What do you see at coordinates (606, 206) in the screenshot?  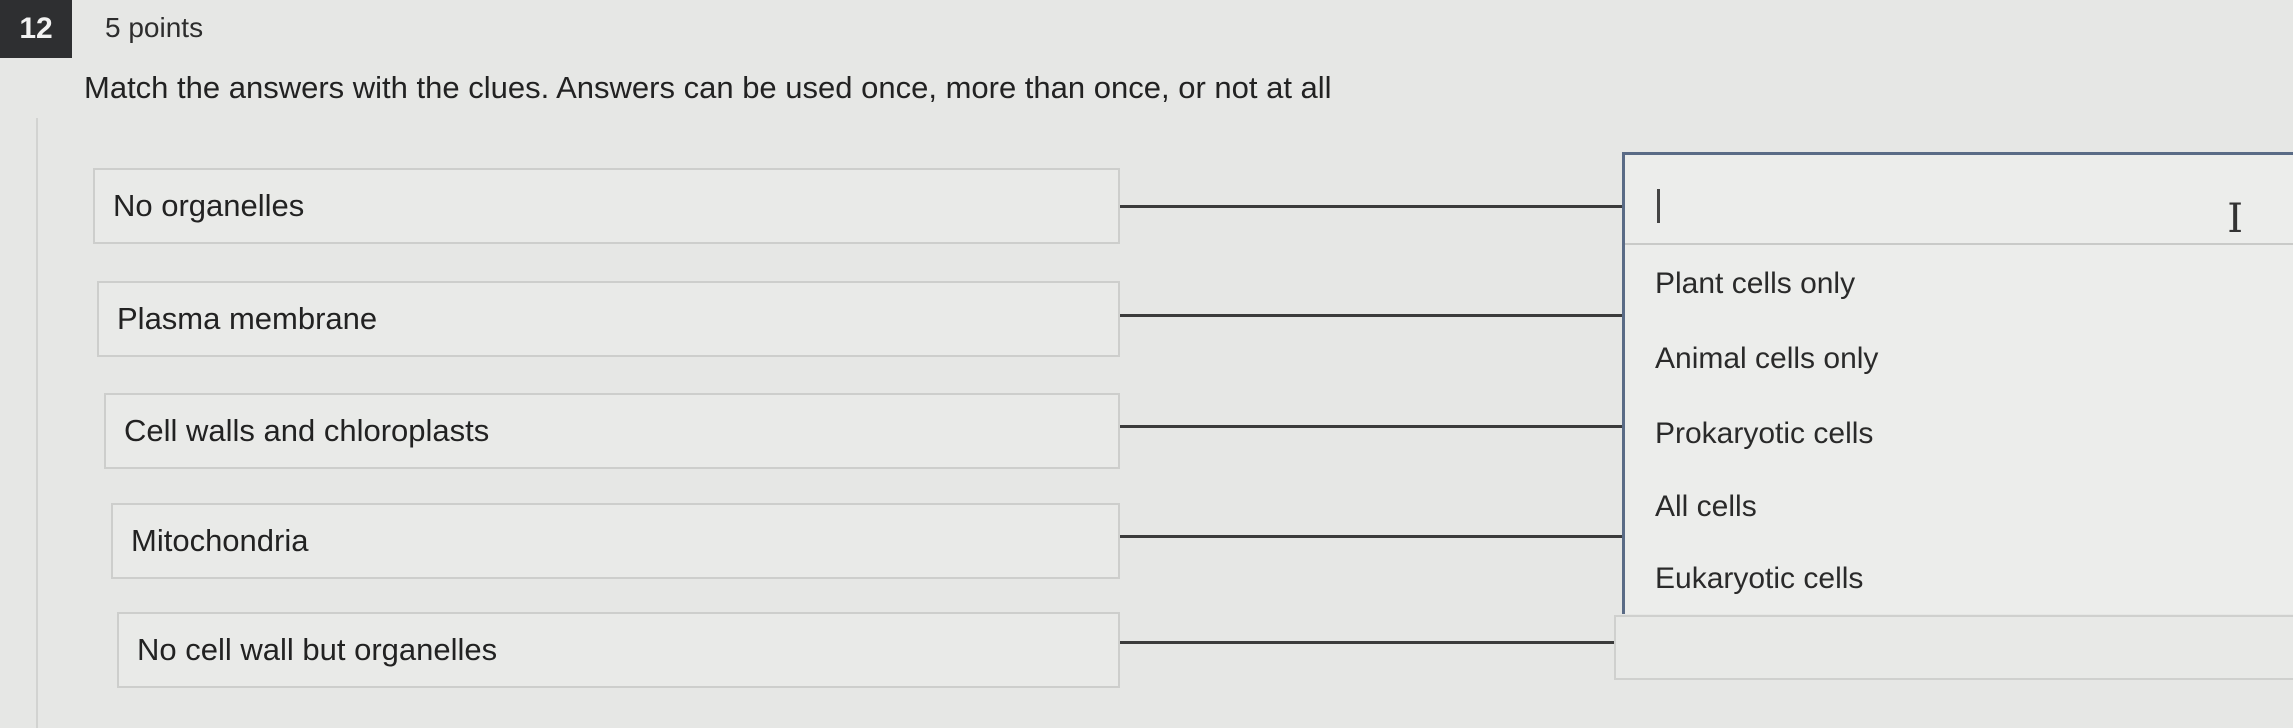 I see `clue-box: No organelles` at bounding box center [606, 206].